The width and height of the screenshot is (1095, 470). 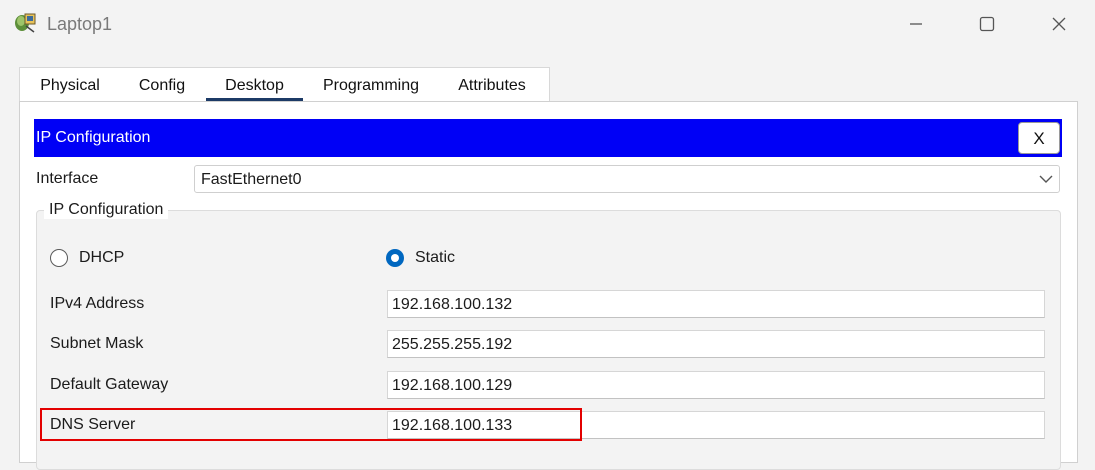 What do you see at coordinates (716, 344) in the screenshot?
I see `subnet-mask-input: 255.255.255.192` at bounding box center [716, 344].